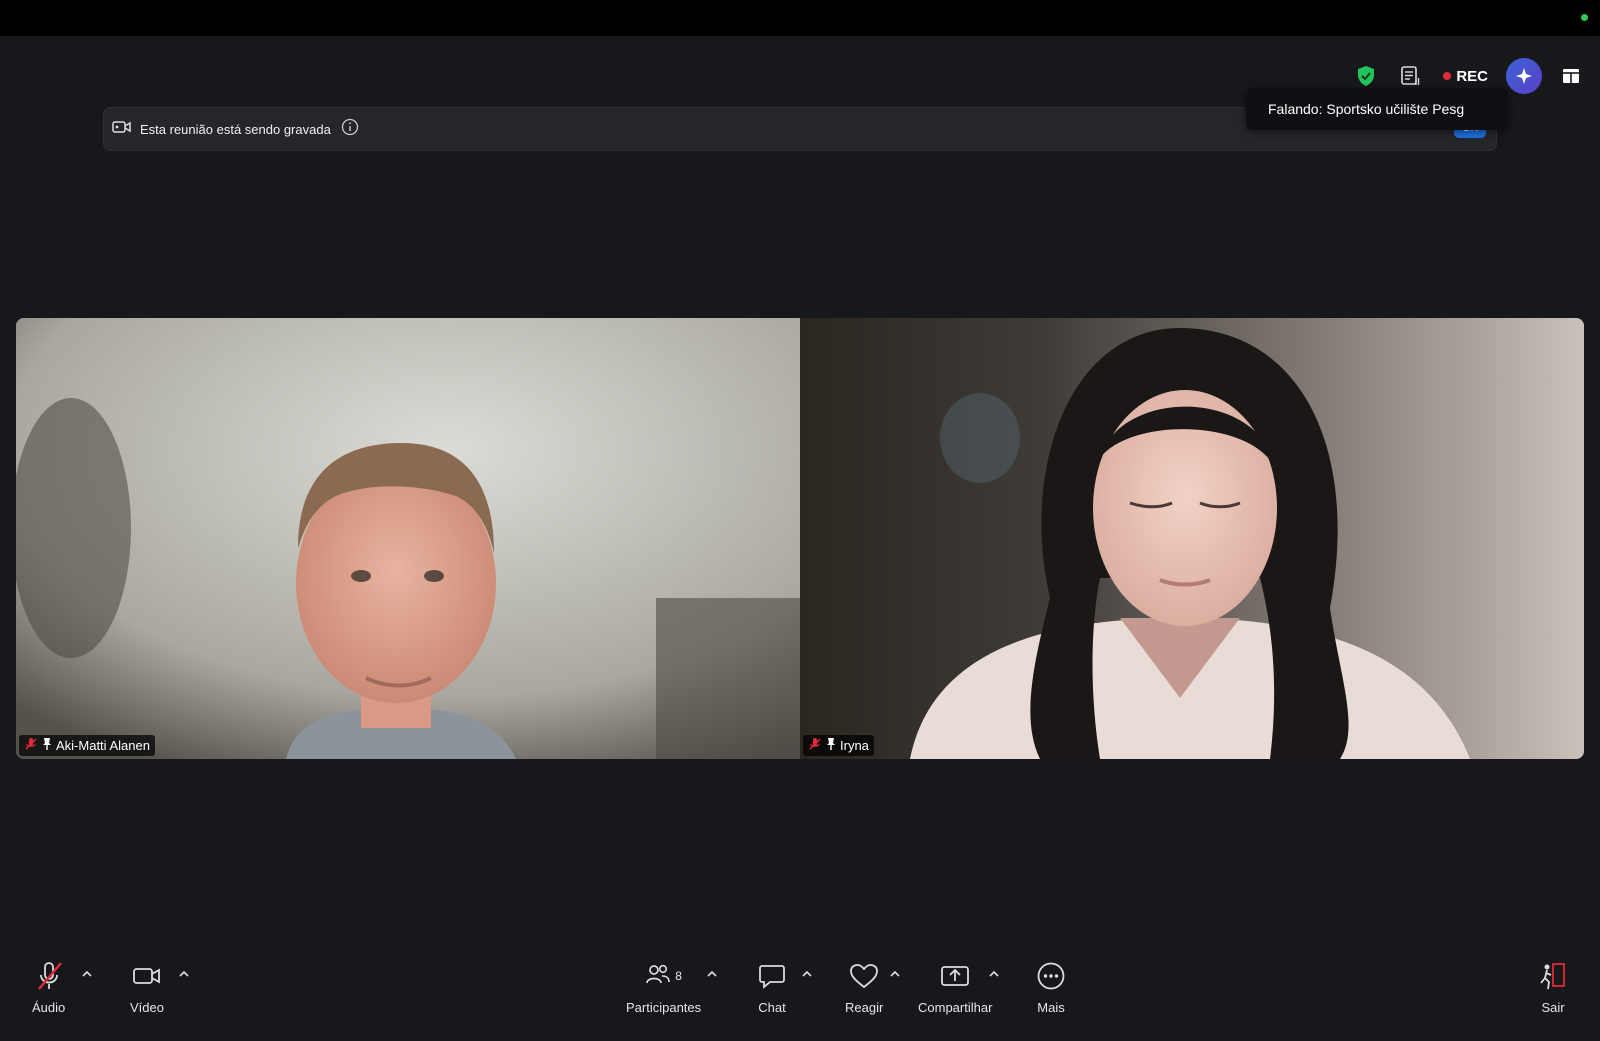  I want to click on participants-options-chevron-up-icon, so click(712, 973).